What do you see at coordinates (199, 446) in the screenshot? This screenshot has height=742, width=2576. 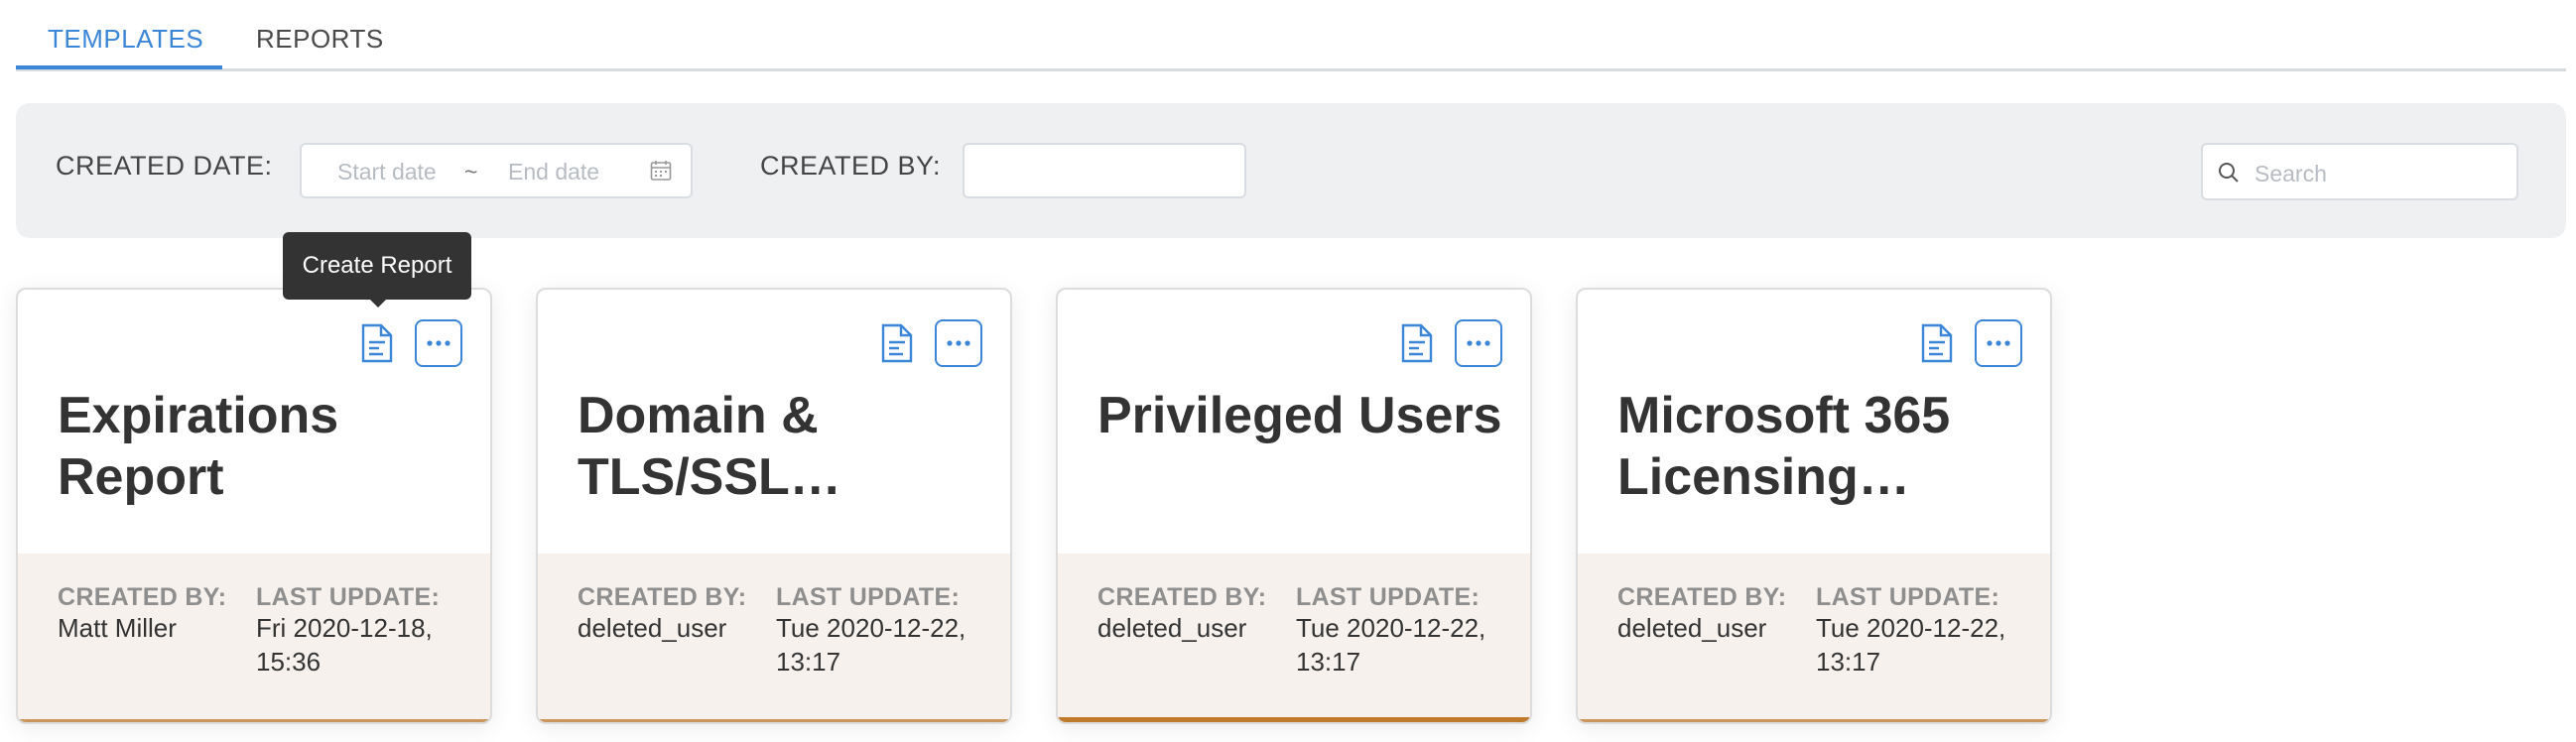 I see `card-title: Expirations Report` at bounding box center [199, 446].